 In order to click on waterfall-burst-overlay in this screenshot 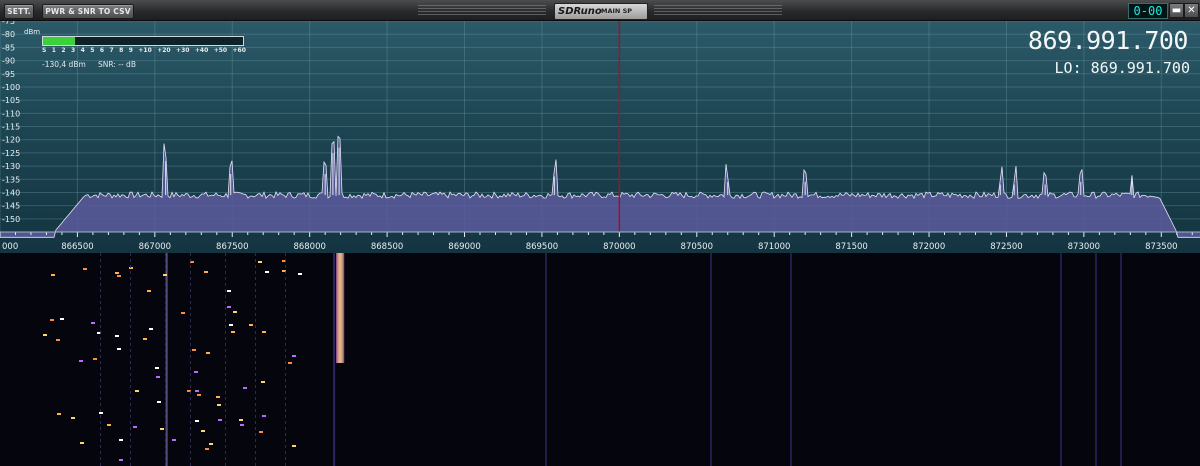, I will do `click(340, 308)`.